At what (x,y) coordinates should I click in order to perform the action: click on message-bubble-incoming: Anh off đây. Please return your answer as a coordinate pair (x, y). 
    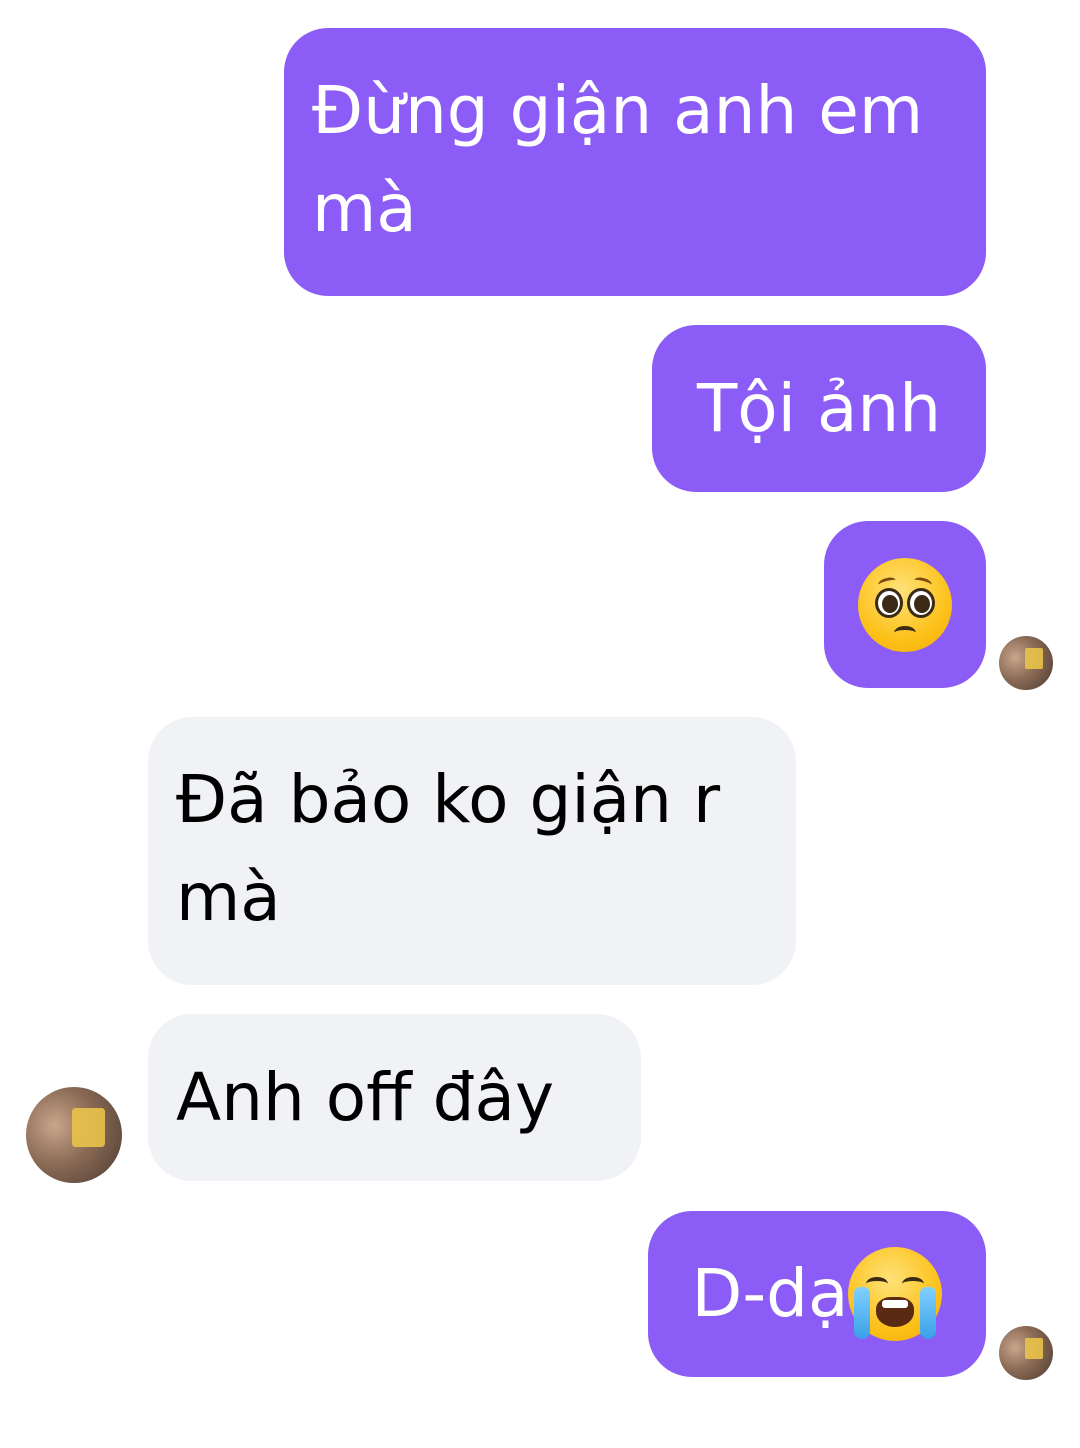
    Looking at the image, I should click on (394, 1097).